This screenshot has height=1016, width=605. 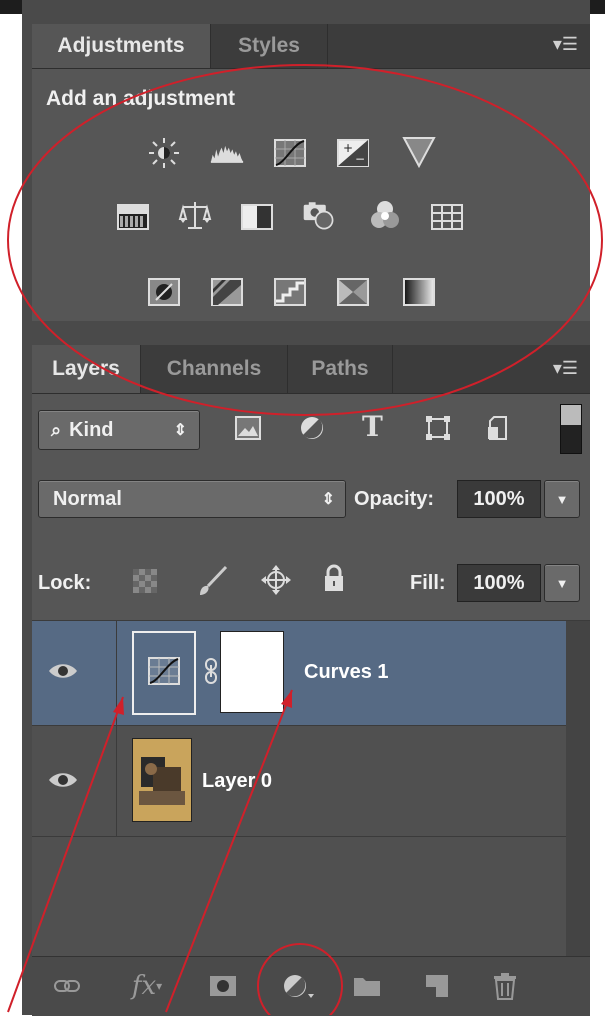 What do you see at coordinates (286, 699) in the screenshot?
I see `annotation-arrowhead-mask` at bounding box center [286, 699].